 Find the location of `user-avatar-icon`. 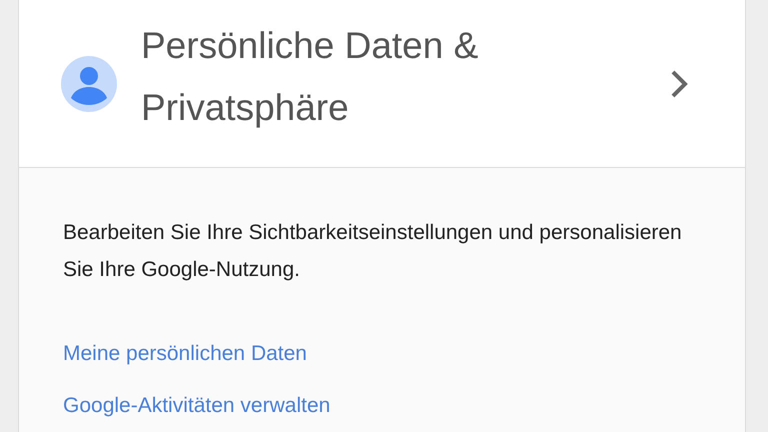

user-avatar-icon is located at coordinates (89, 84).